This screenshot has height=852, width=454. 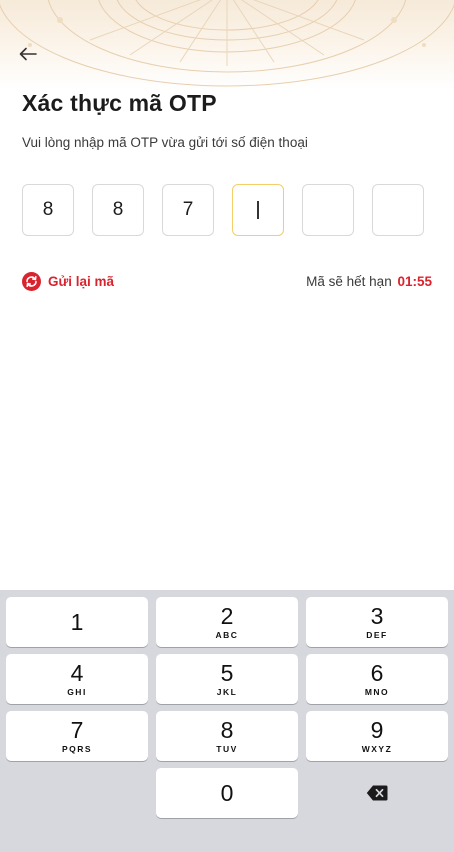 I want to click on key-letters: TUV, so click(x=227, y=748).